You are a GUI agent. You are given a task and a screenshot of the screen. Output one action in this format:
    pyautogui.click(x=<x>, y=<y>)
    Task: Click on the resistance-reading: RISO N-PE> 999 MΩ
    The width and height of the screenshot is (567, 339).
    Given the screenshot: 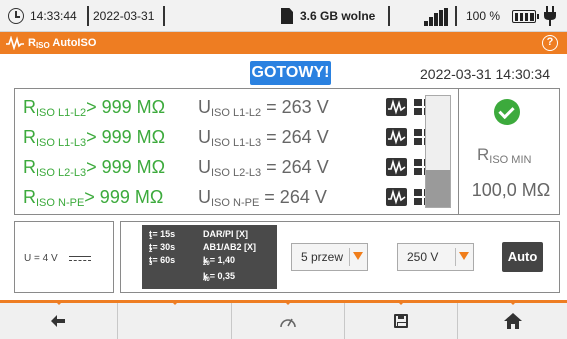 What is the action you would take?
    pyautogui.click(x=93, y=198)
    